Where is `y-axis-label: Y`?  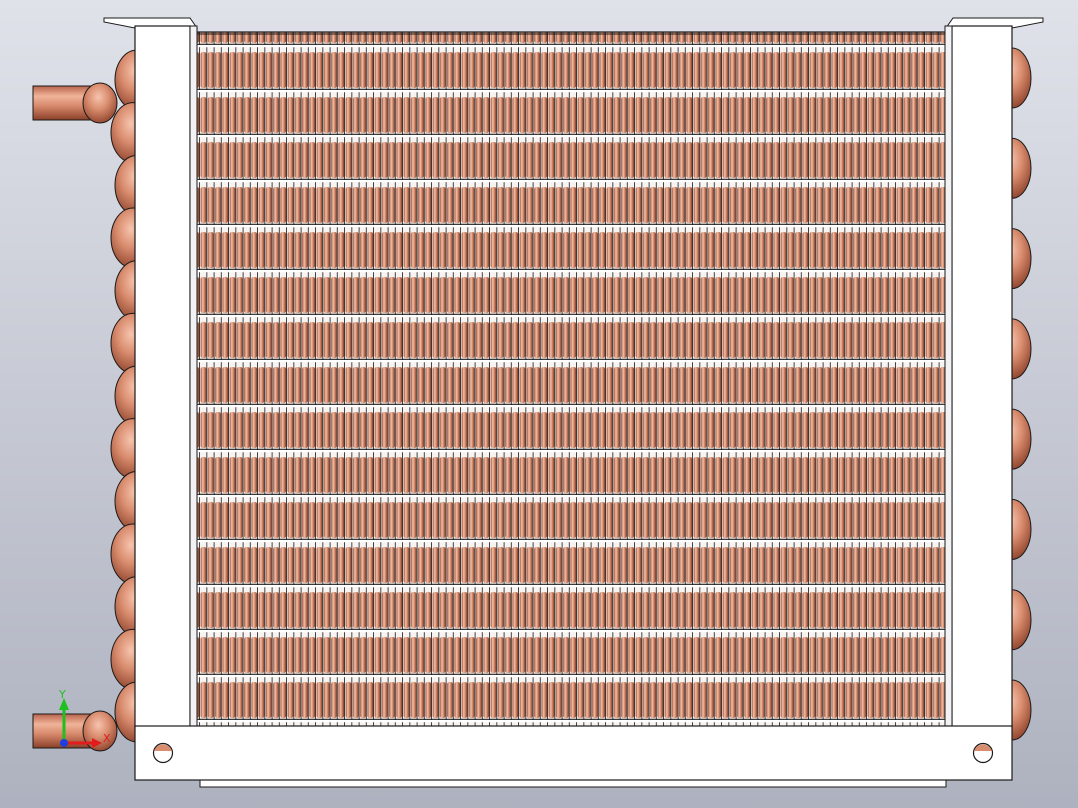 y-axis-label: Y is located at coordinates (62, 694).